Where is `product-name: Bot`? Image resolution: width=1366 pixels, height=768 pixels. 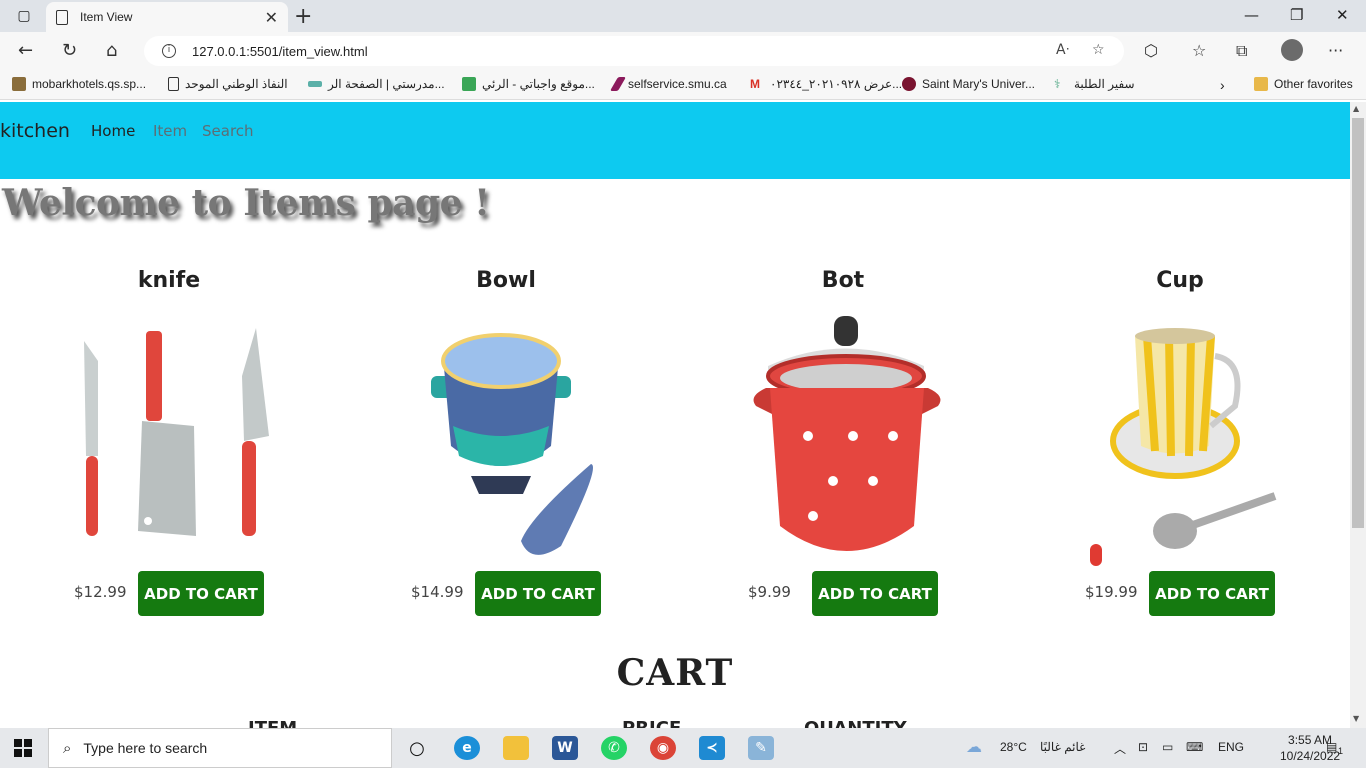
product-name: Bot is located at coordinates (843, 280).